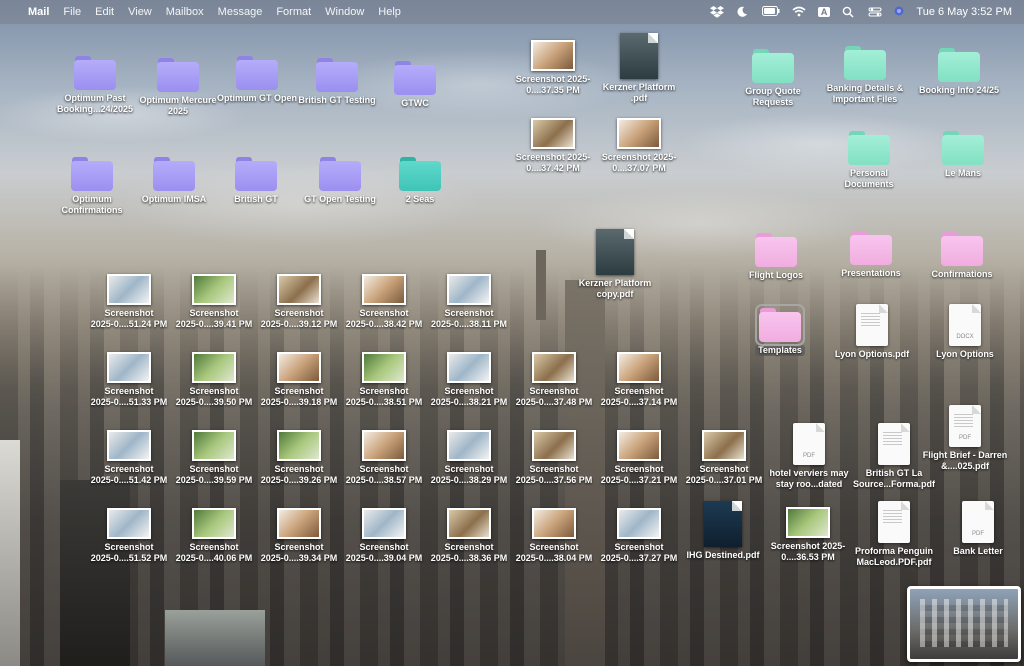 Image resolution: width=1024 pixels, height=666 pixels. I want to click on control-center-icon, so click(875, 12).